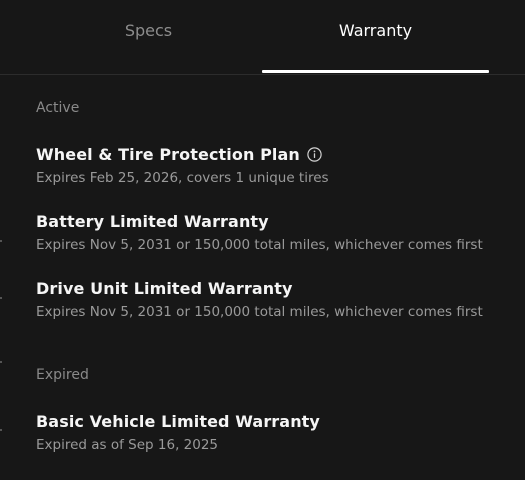  Describe the element at coordinates (178, 421) in the screenshot. I see `warranty-title: Basic Vehicle Limited Warranty` at that location.